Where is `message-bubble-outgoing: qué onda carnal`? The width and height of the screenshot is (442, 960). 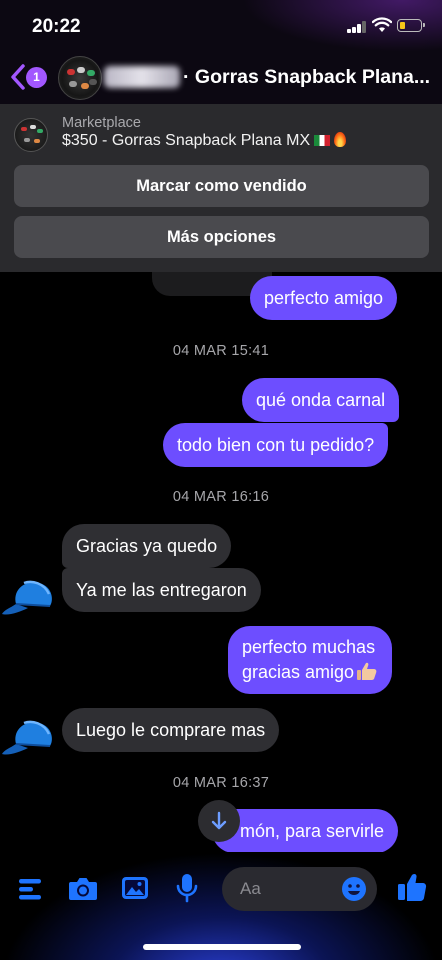
message-bubble-outgoing: qué onda carnal is located at coordinates (321, 400).